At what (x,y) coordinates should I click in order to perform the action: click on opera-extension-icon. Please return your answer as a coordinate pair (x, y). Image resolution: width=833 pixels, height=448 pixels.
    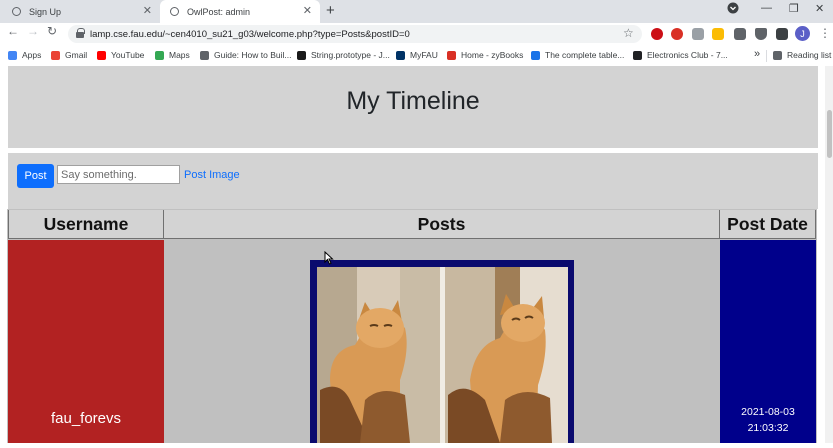
    Looking at the image, I should click on (657, 34).